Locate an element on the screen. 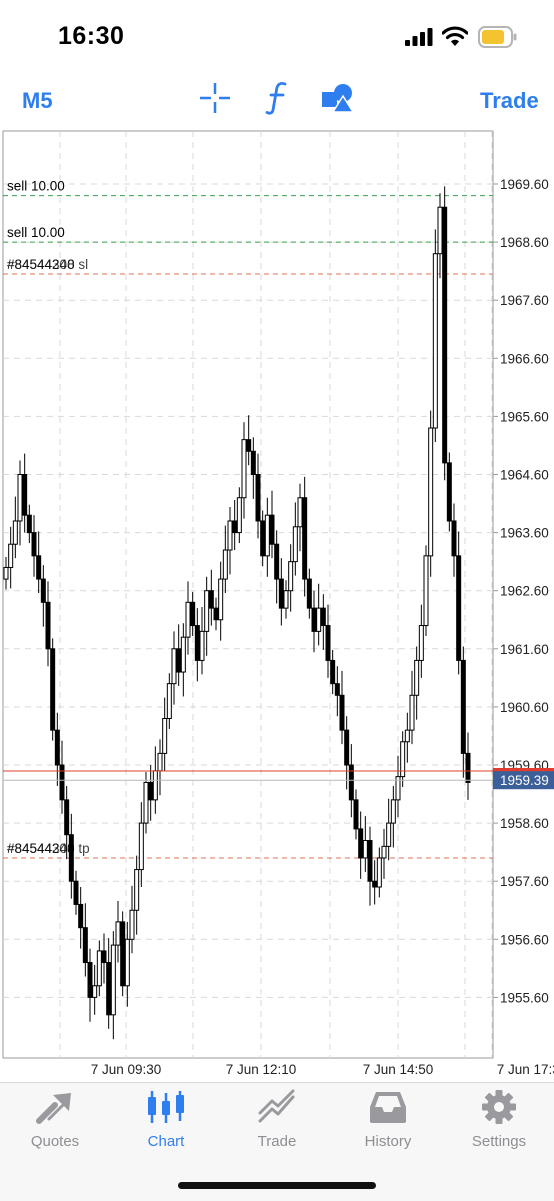  tab-trade: Trade is located at coordinates (277, 1121).